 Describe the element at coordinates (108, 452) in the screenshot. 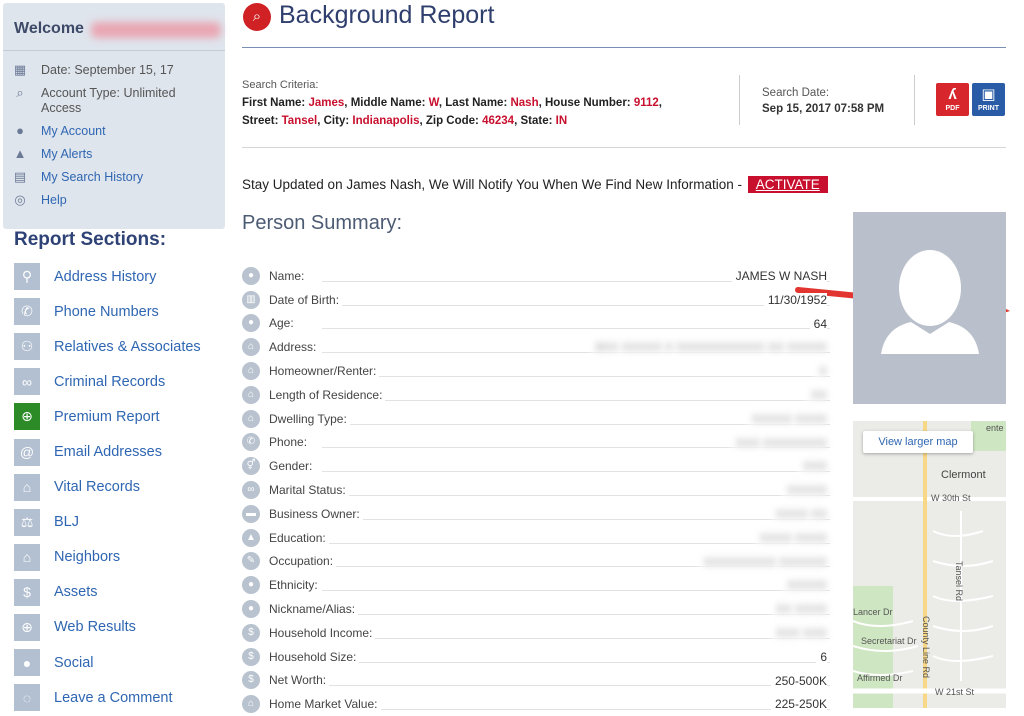

I see `section-link-label: Email Addresses` at that location.